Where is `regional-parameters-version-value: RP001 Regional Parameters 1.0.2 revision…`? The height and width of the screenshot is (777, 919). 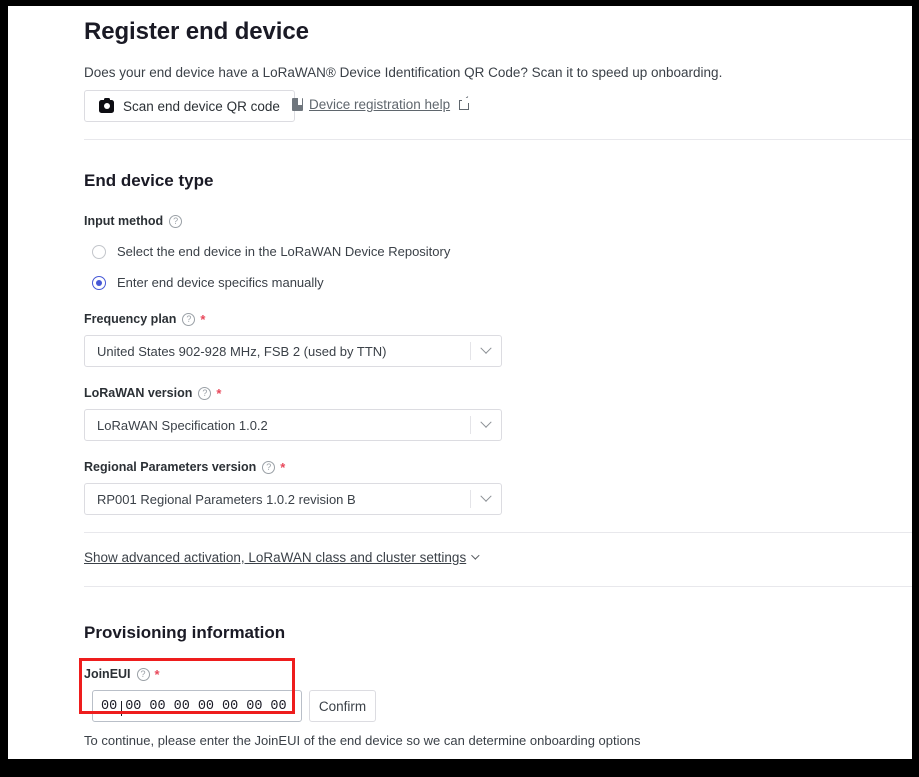 regional-parameters-version-value: RP001 Regional Parameters 1.0.2 revision… is located at coordinates (226, 499).